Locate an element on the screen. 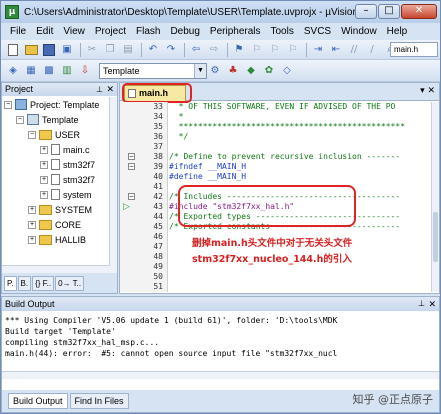 This screenshot has height=414, width=441. maximize-button: □ is located at coordinates (389, 11).